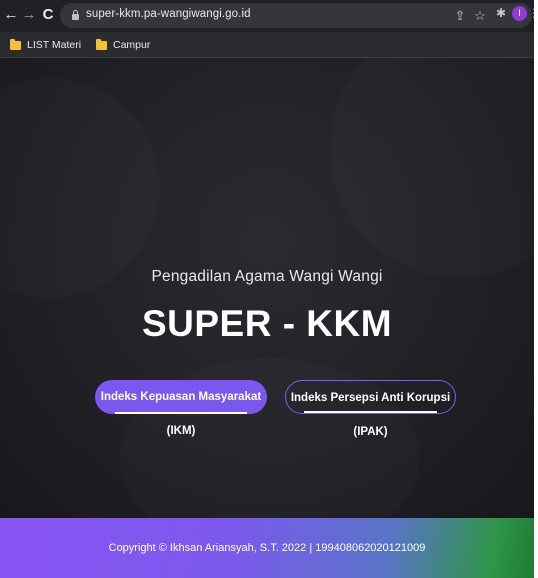 The width and height of the screenshot is (538, 578). Describe the element at coordinates (460, 16) in the screenshot. I see `share-icon: ⇪` at that location.